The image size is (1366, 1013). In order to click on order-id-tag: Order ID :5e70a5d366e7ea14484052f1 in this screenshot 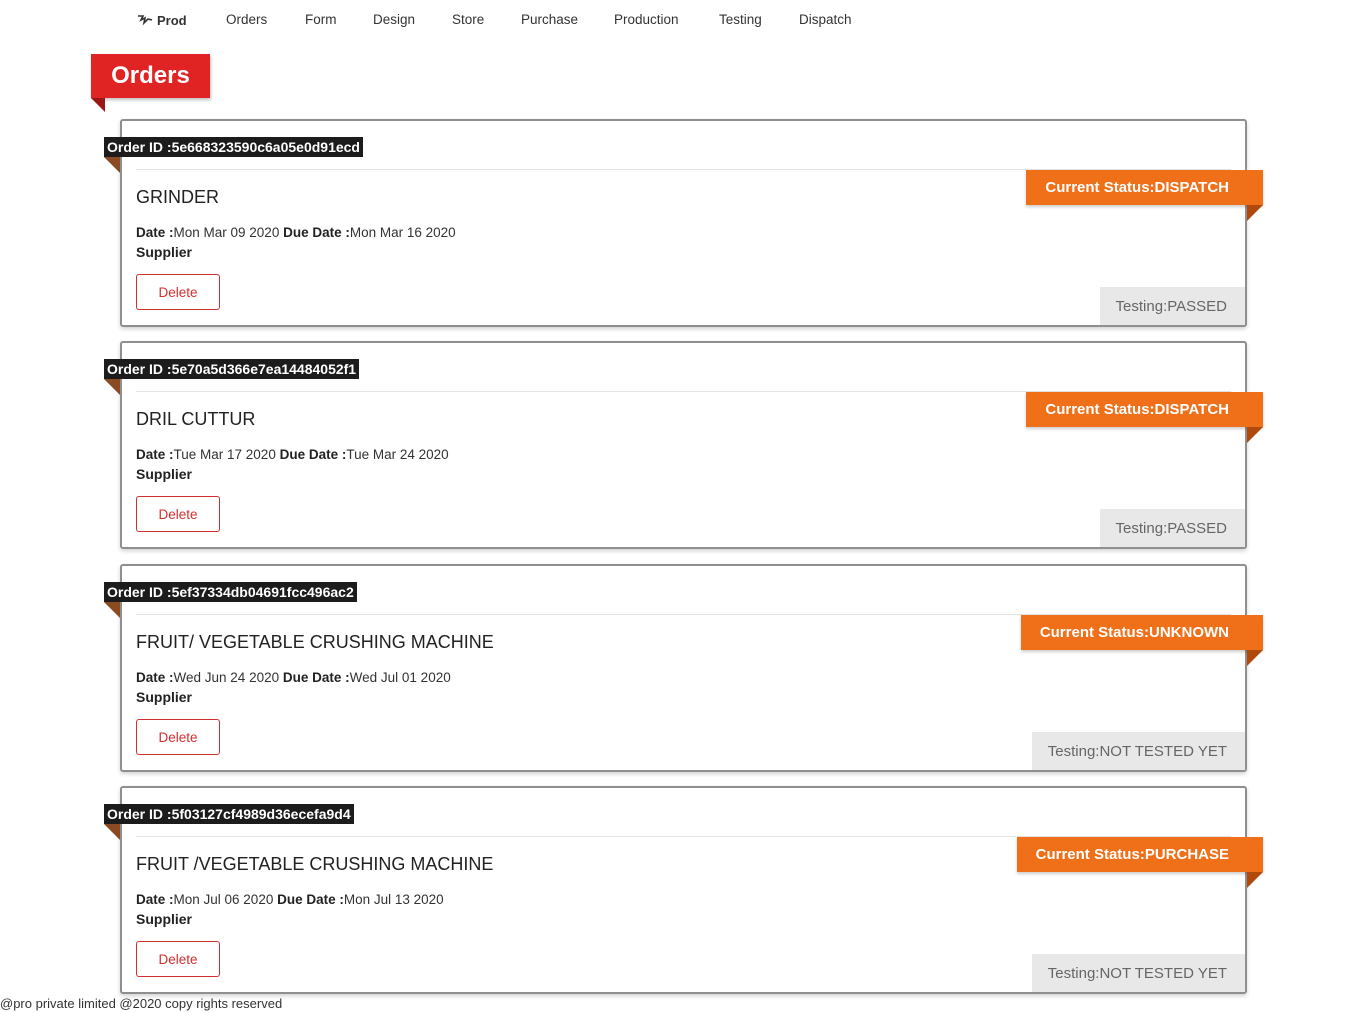, I will do `click(232, 369)`.